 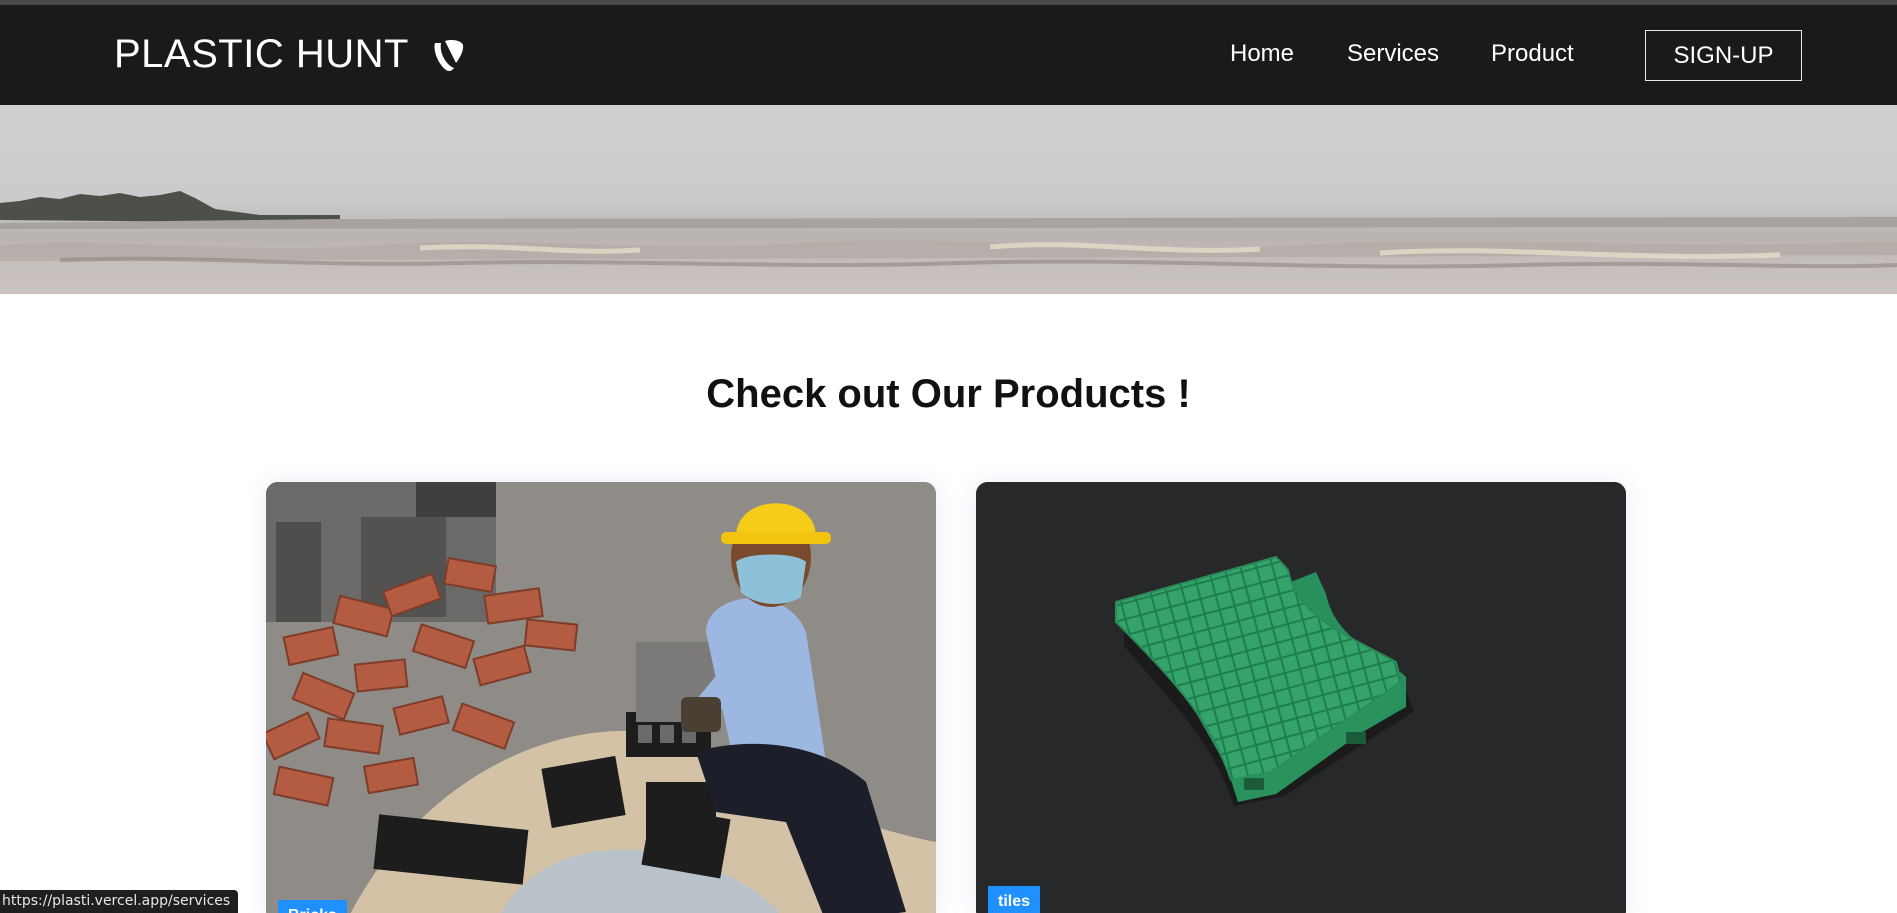 I want to click on nav-home-link: Home, so click(x=1262, y=54).